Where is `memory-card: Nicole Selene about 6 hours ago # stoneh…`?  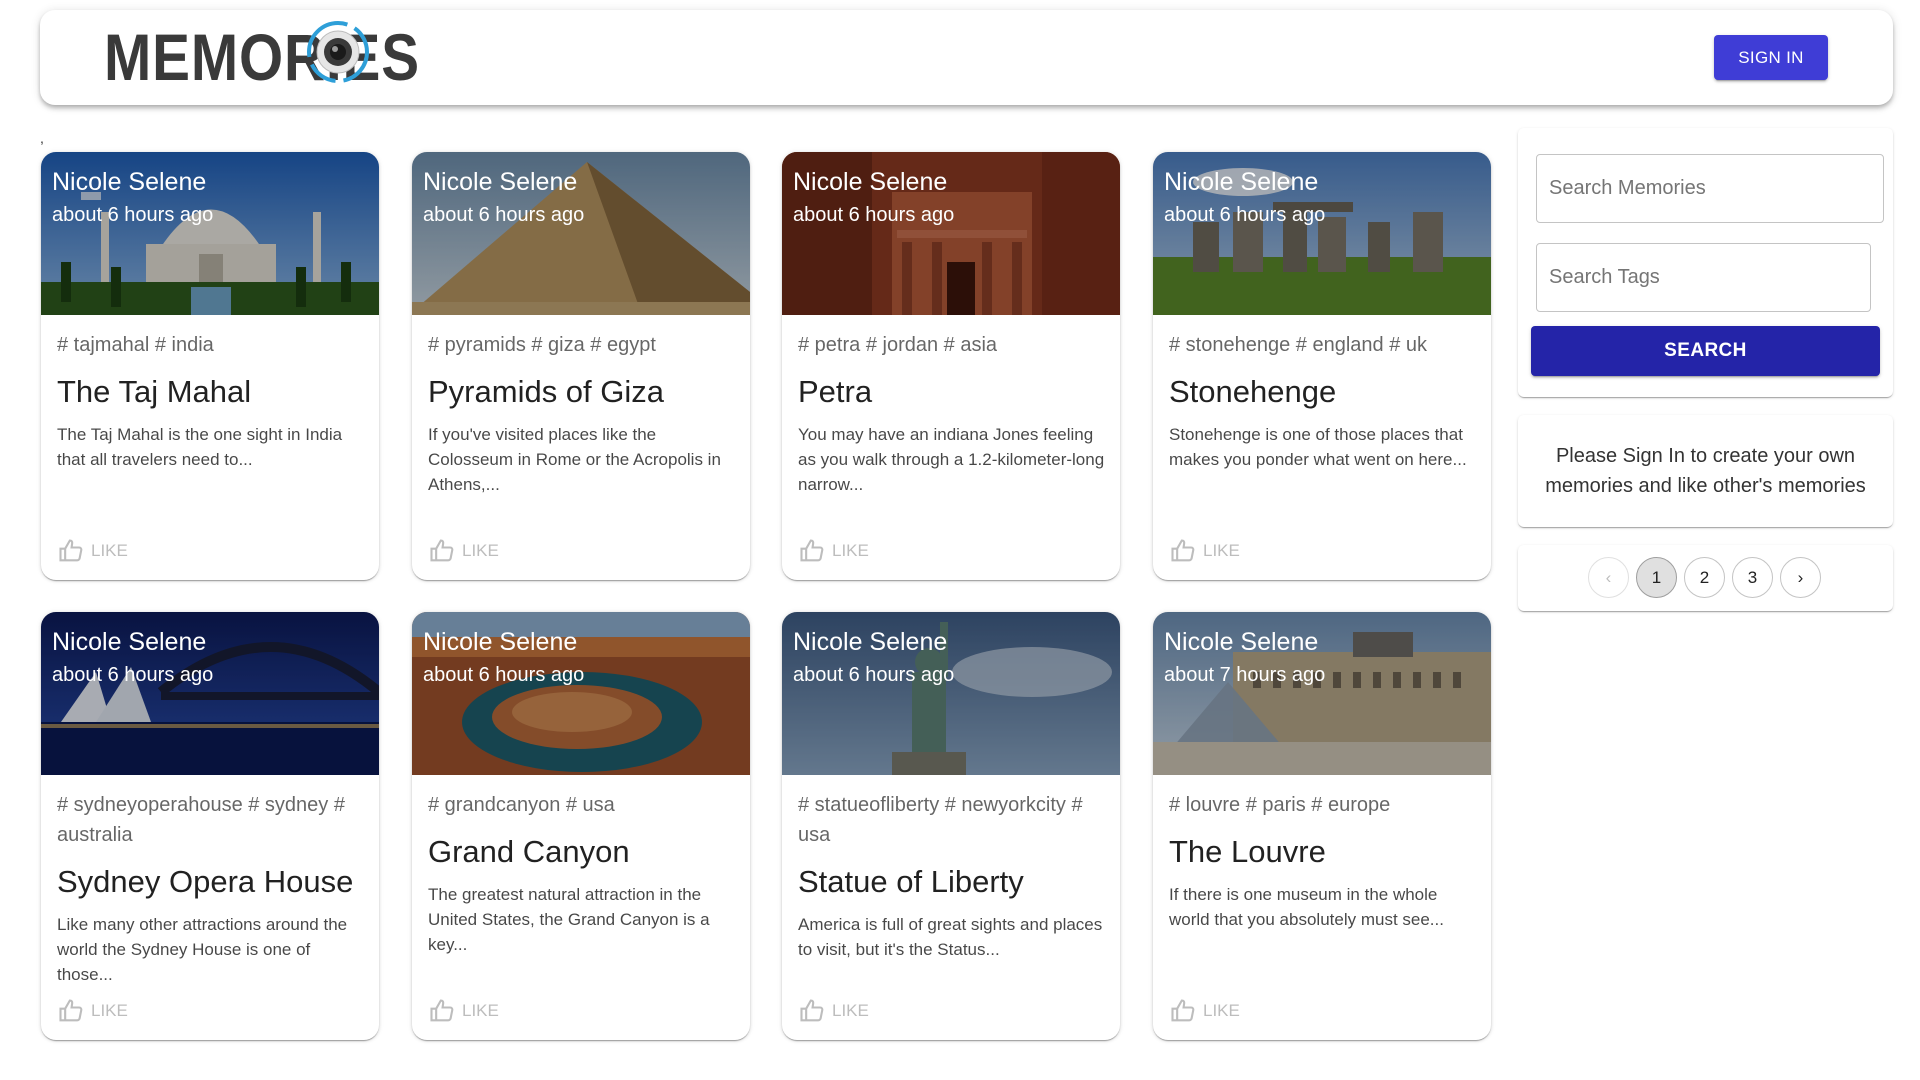 memory-card: Nicole Selene about 6 hours ago # stoneh… is located at coordinates (1322, 366).